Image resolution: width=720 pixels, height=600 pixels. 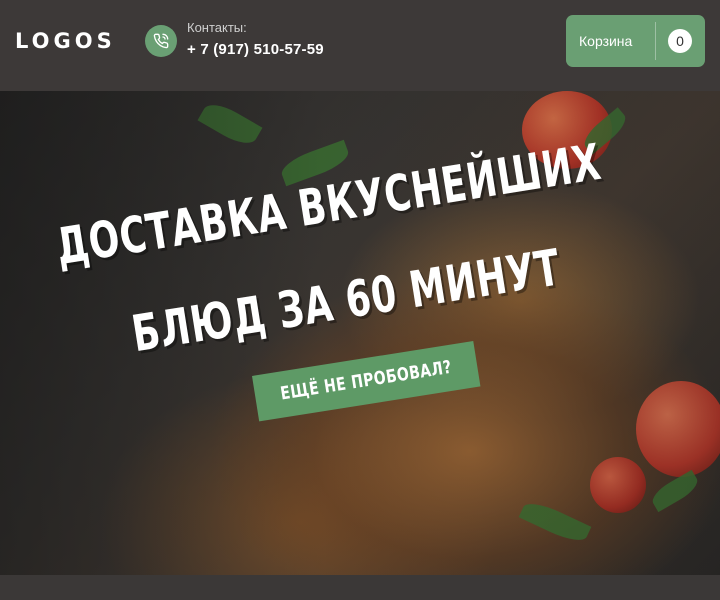 I want to click on contacts-label: Контакты:, so click(x=217, y=27).